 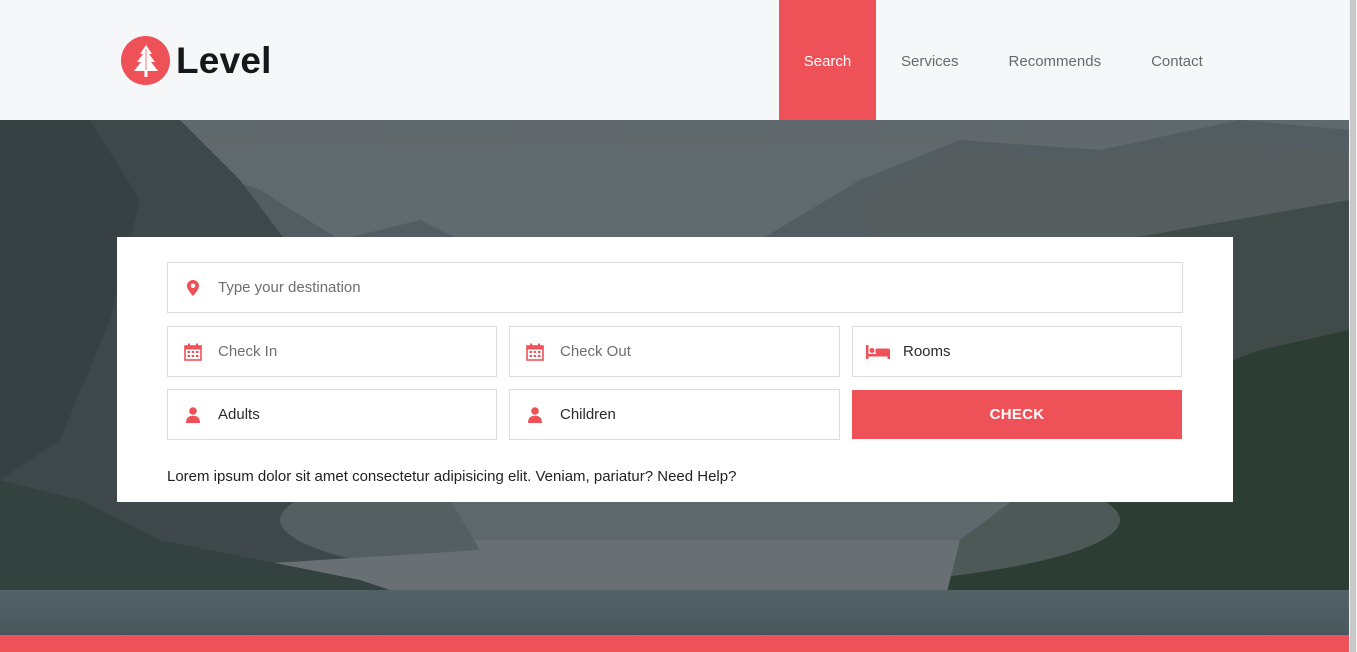 I want to click on adults-label: Adults, so click(x=239, y=414).